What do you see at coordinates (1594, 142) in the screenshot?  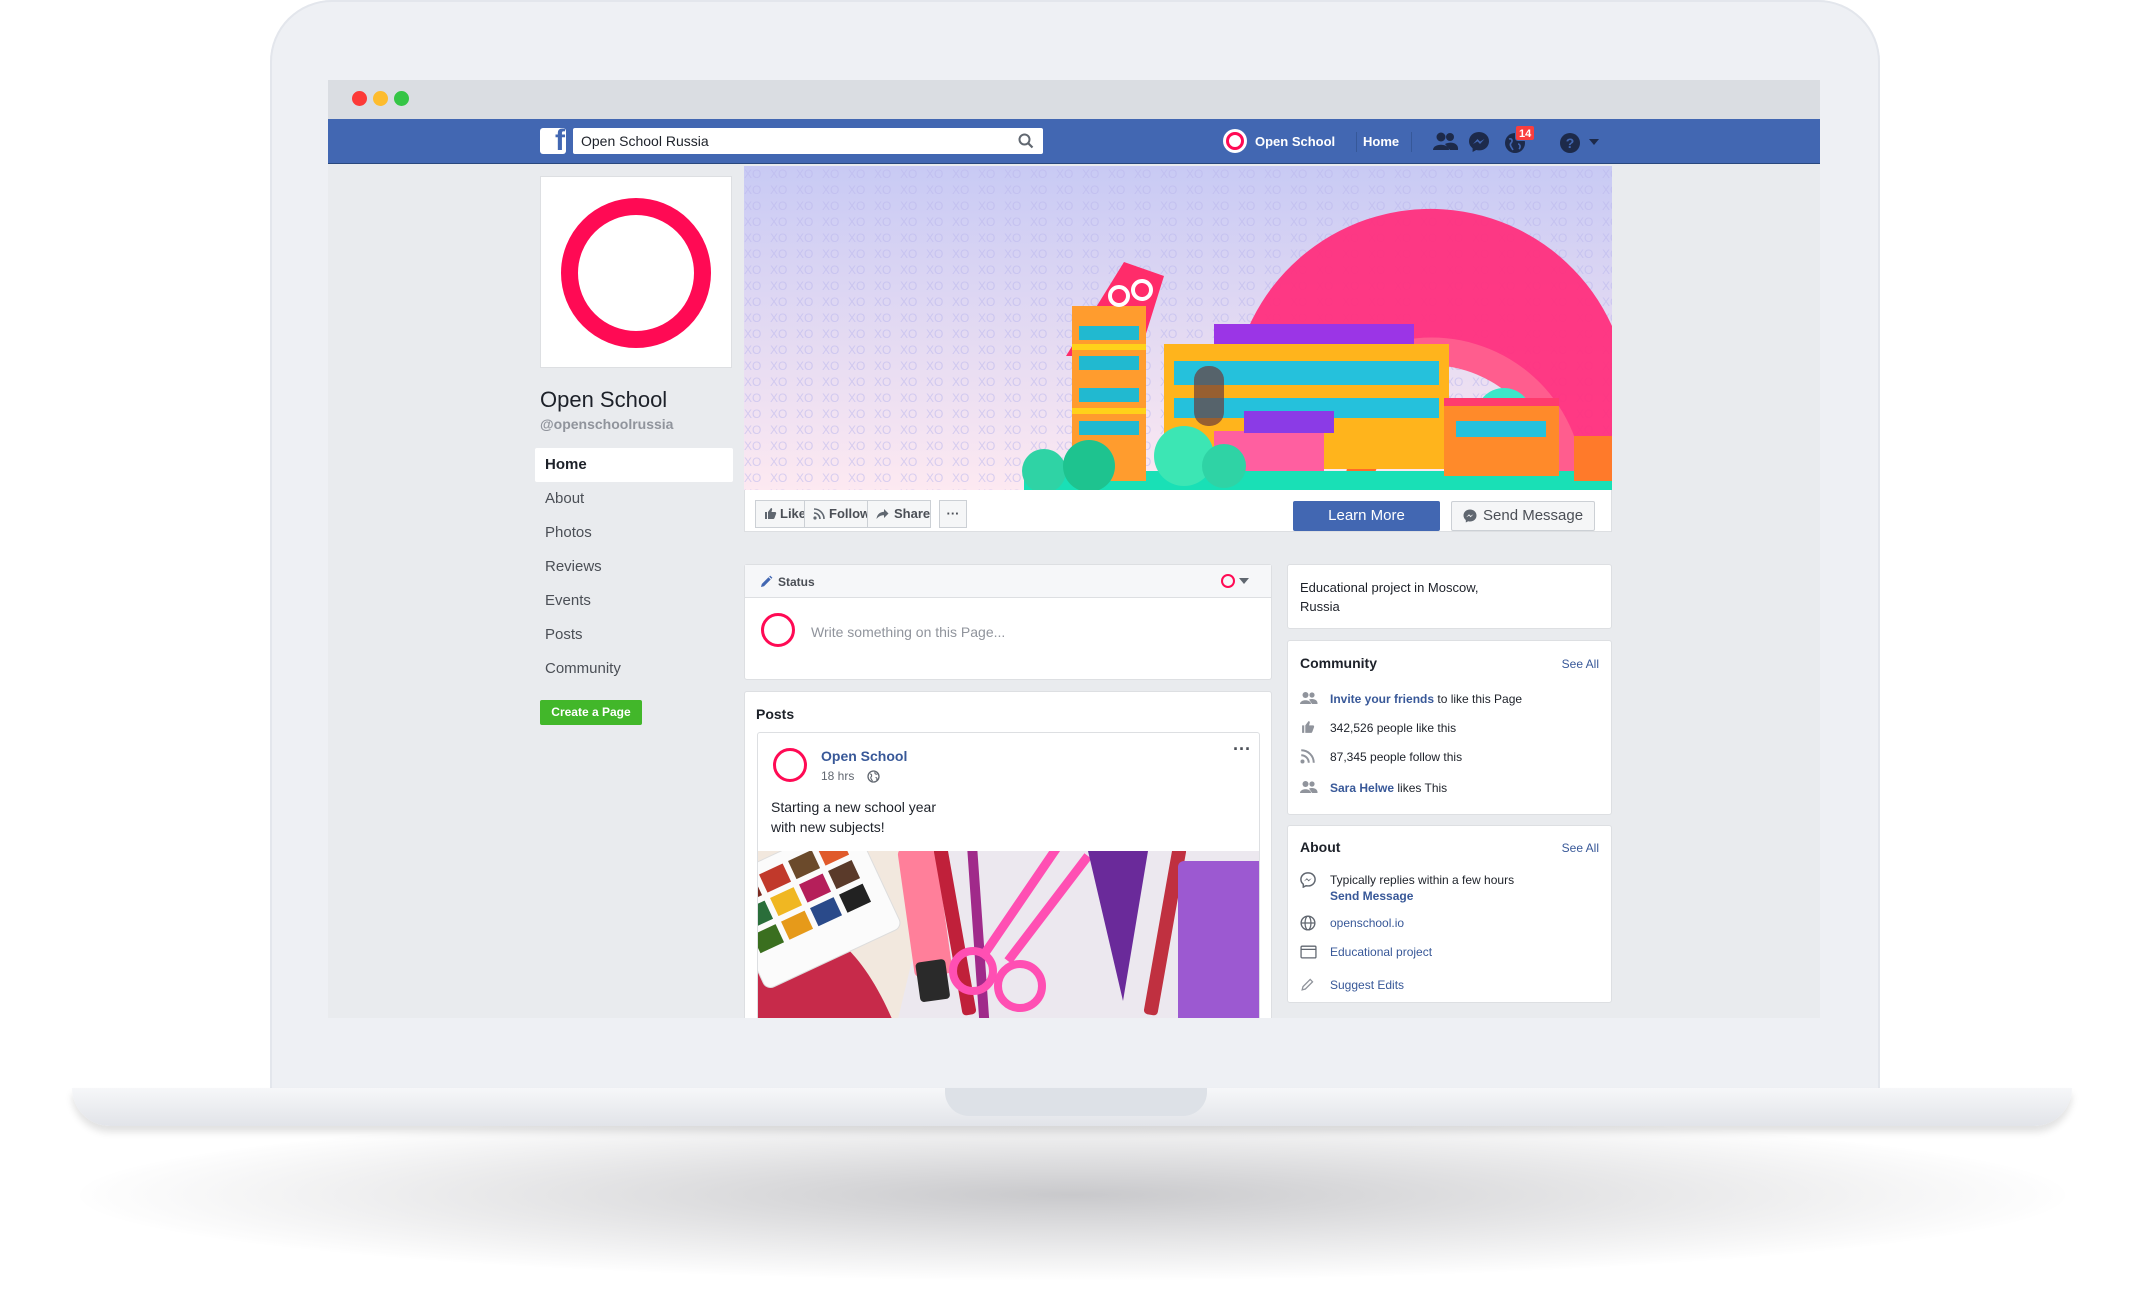 I see `account-menu-chevron-icon` at bounding box center [1594, 142].